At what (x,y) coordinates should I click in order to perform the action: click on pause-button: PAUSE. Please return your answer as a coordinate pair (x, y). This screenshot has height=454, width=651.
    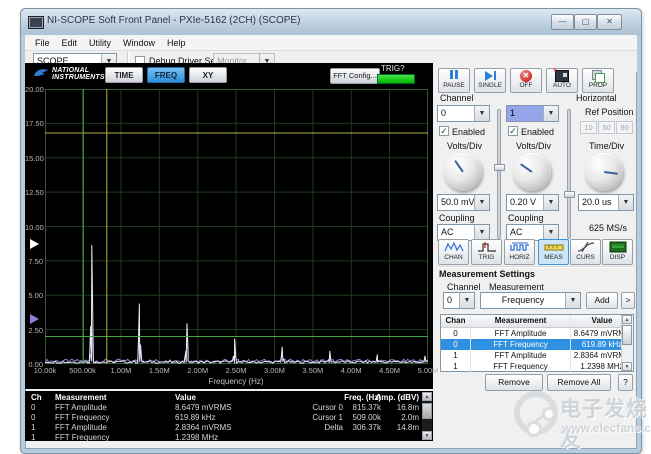
    Looking at the image, I should click on (454, 80).